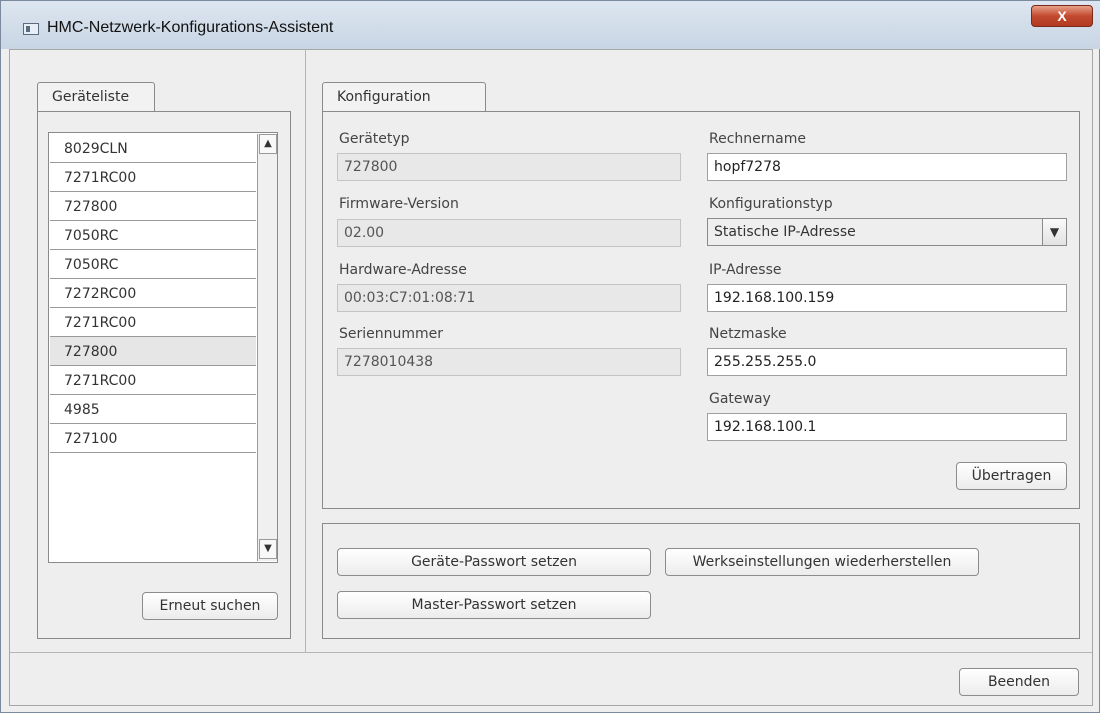 This screenshot has width=1100, height=713. Describe the element at coordinates (404, 97) in the screenshot. I see `tab-configuration: Konfiguration` at that location.